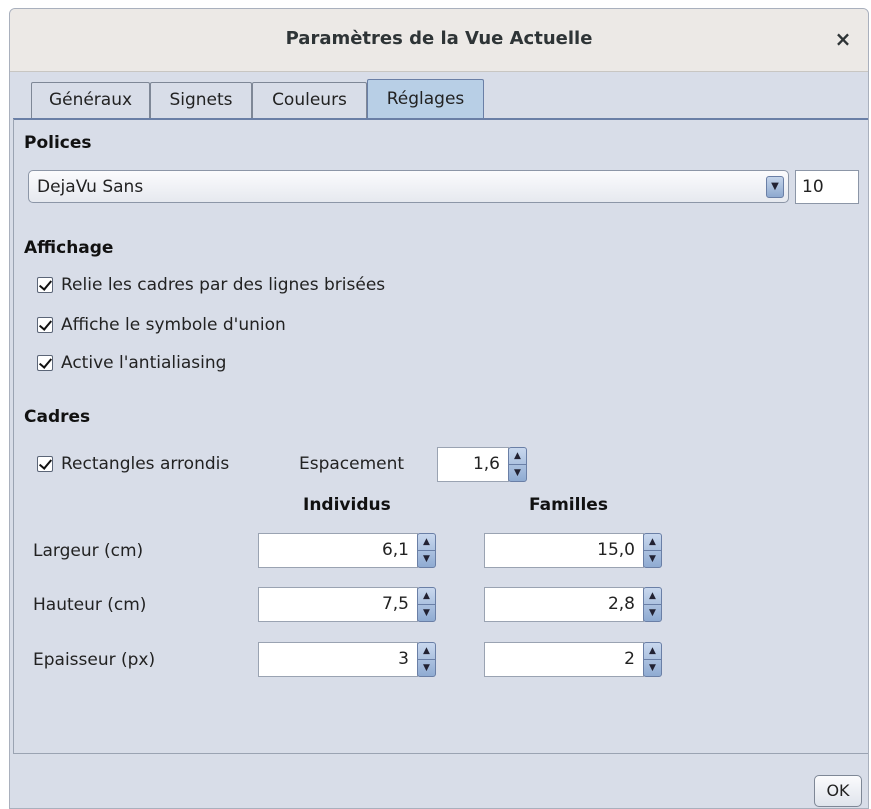 The width and height of the screenshot is (871, 809). Describe the element at coordinates (827, 187) in the screenshot. I see `font-size-input: 10` at that location.